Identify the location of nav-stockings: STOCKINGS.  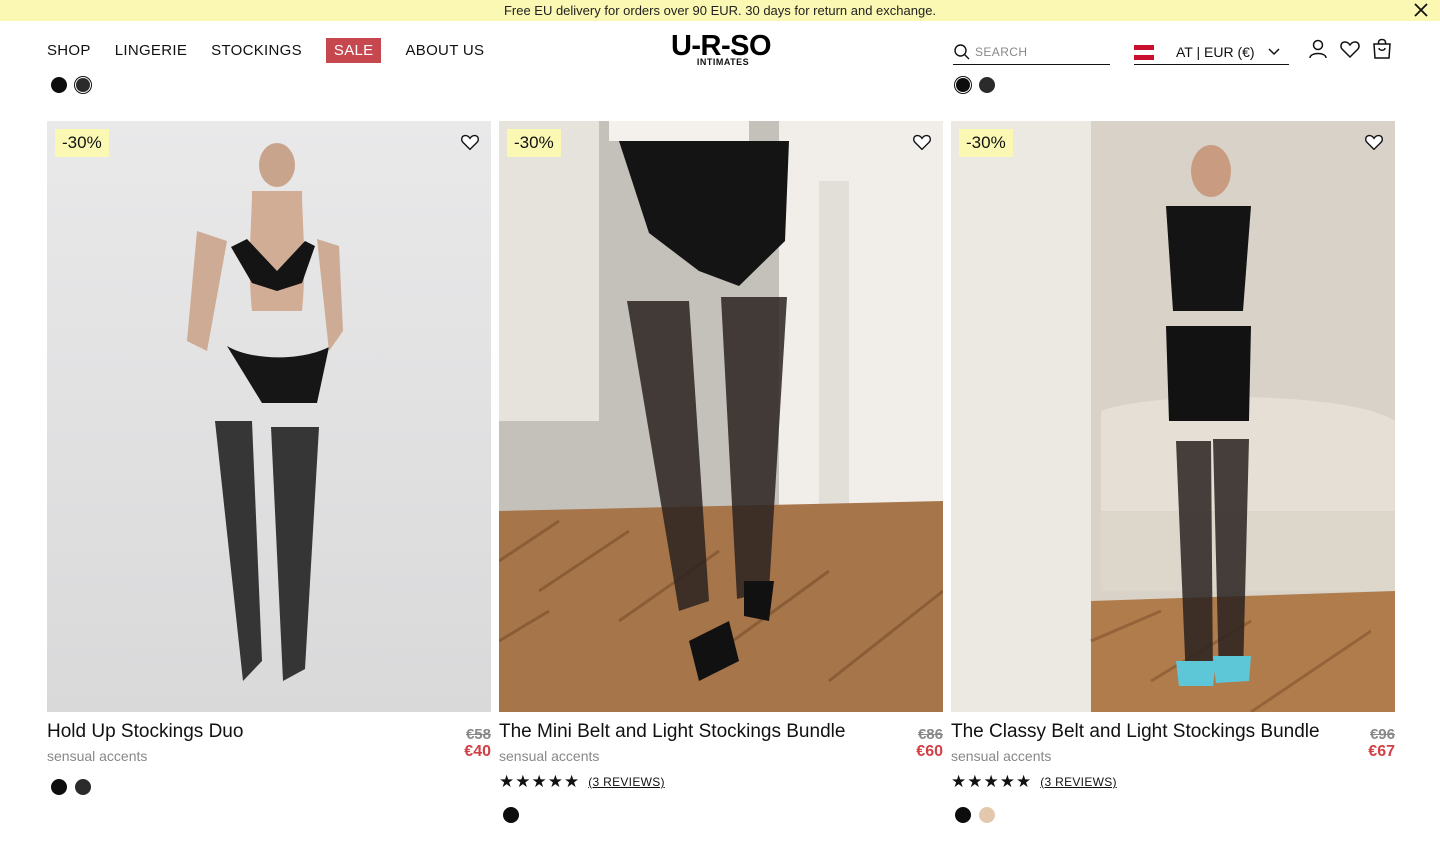
(256, 50).